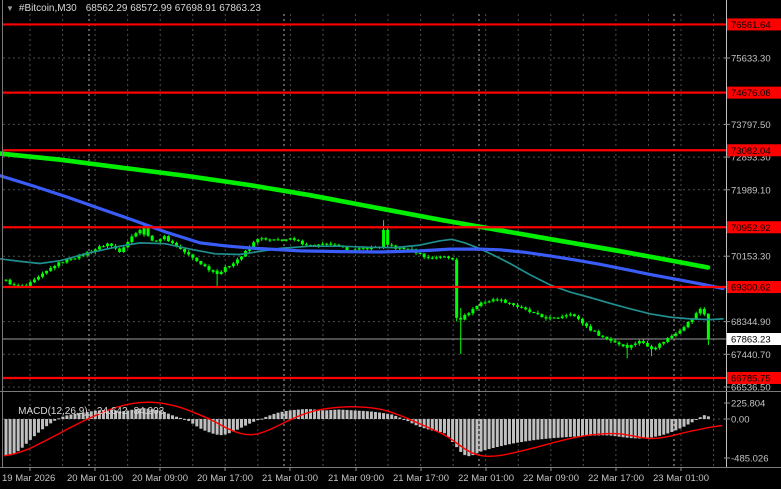 The image size is (781, 489). Describe the element at coordinates (290, 478) in the screenshot. I see `time-axis-label: 21 Mar 01:00` at that location.